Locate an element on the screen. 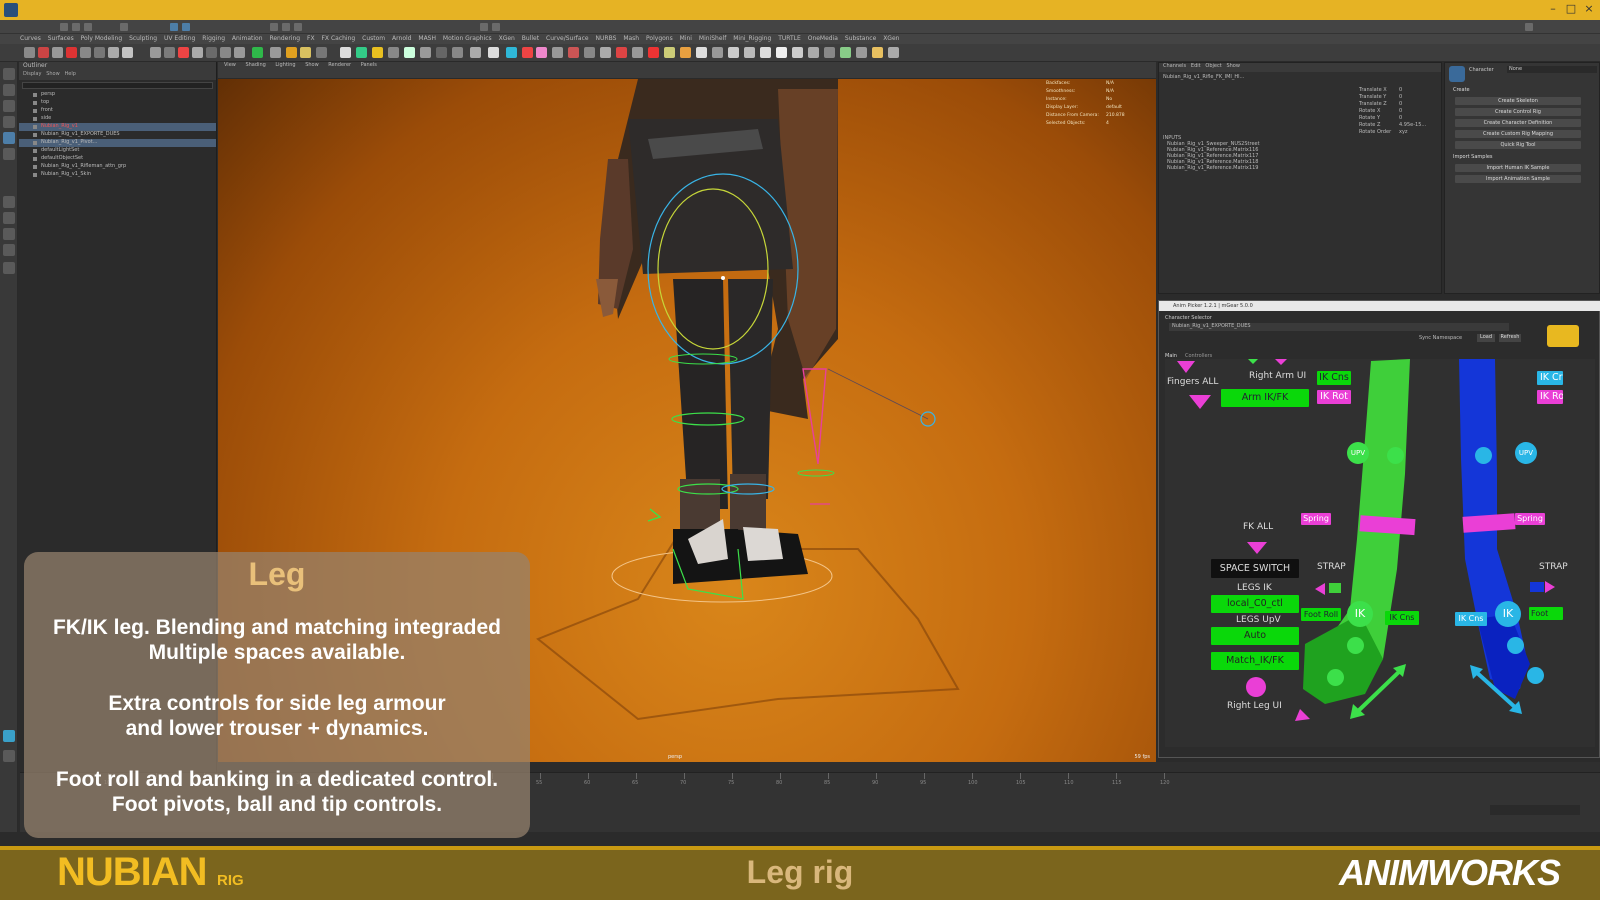 The width and height of the screenshot is (1600, 900). character-select: None is located at coordinates (1552, 69).